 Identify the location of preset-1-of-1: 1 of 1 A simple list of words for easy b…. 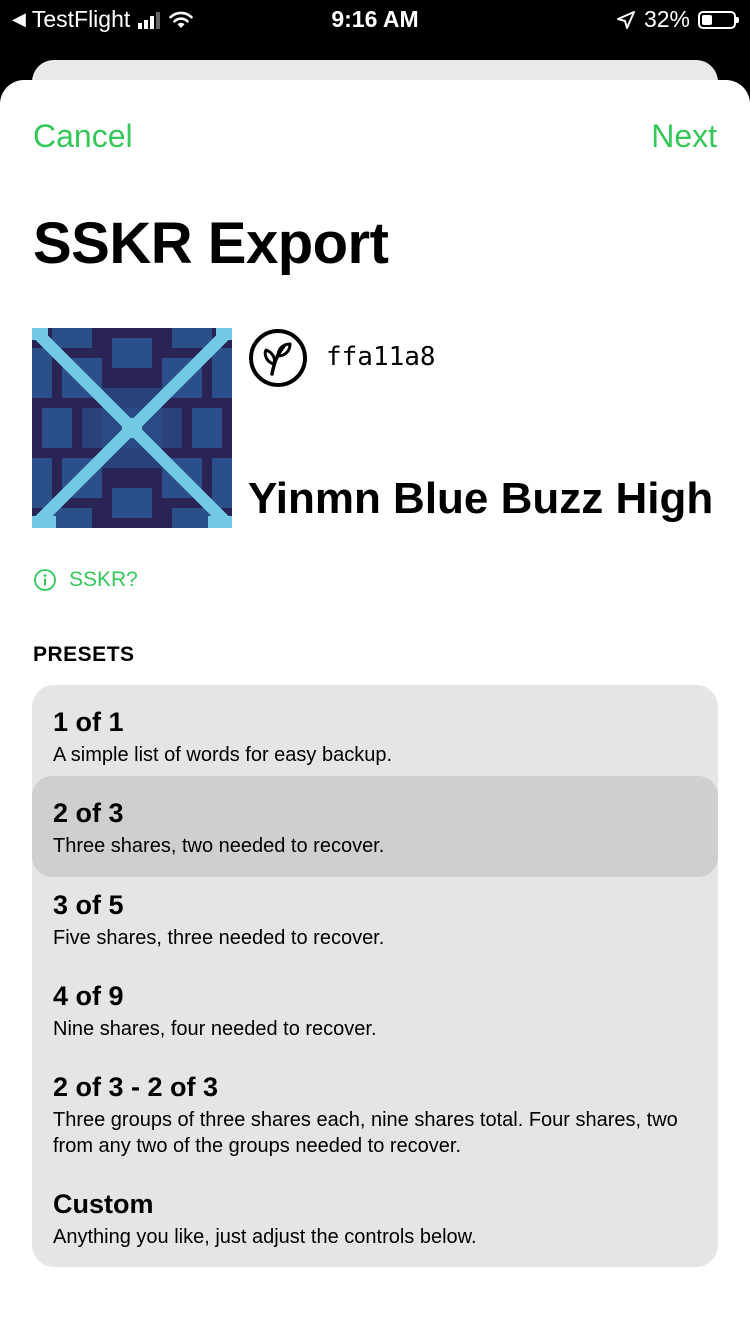
(375, 731).